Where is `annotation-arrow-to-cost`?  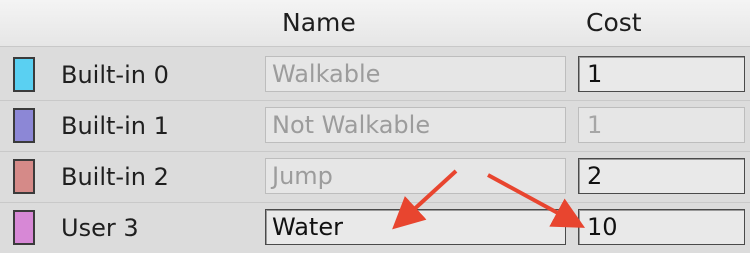
annotation-arrow-to-cost is located at coordinates (536, 200).